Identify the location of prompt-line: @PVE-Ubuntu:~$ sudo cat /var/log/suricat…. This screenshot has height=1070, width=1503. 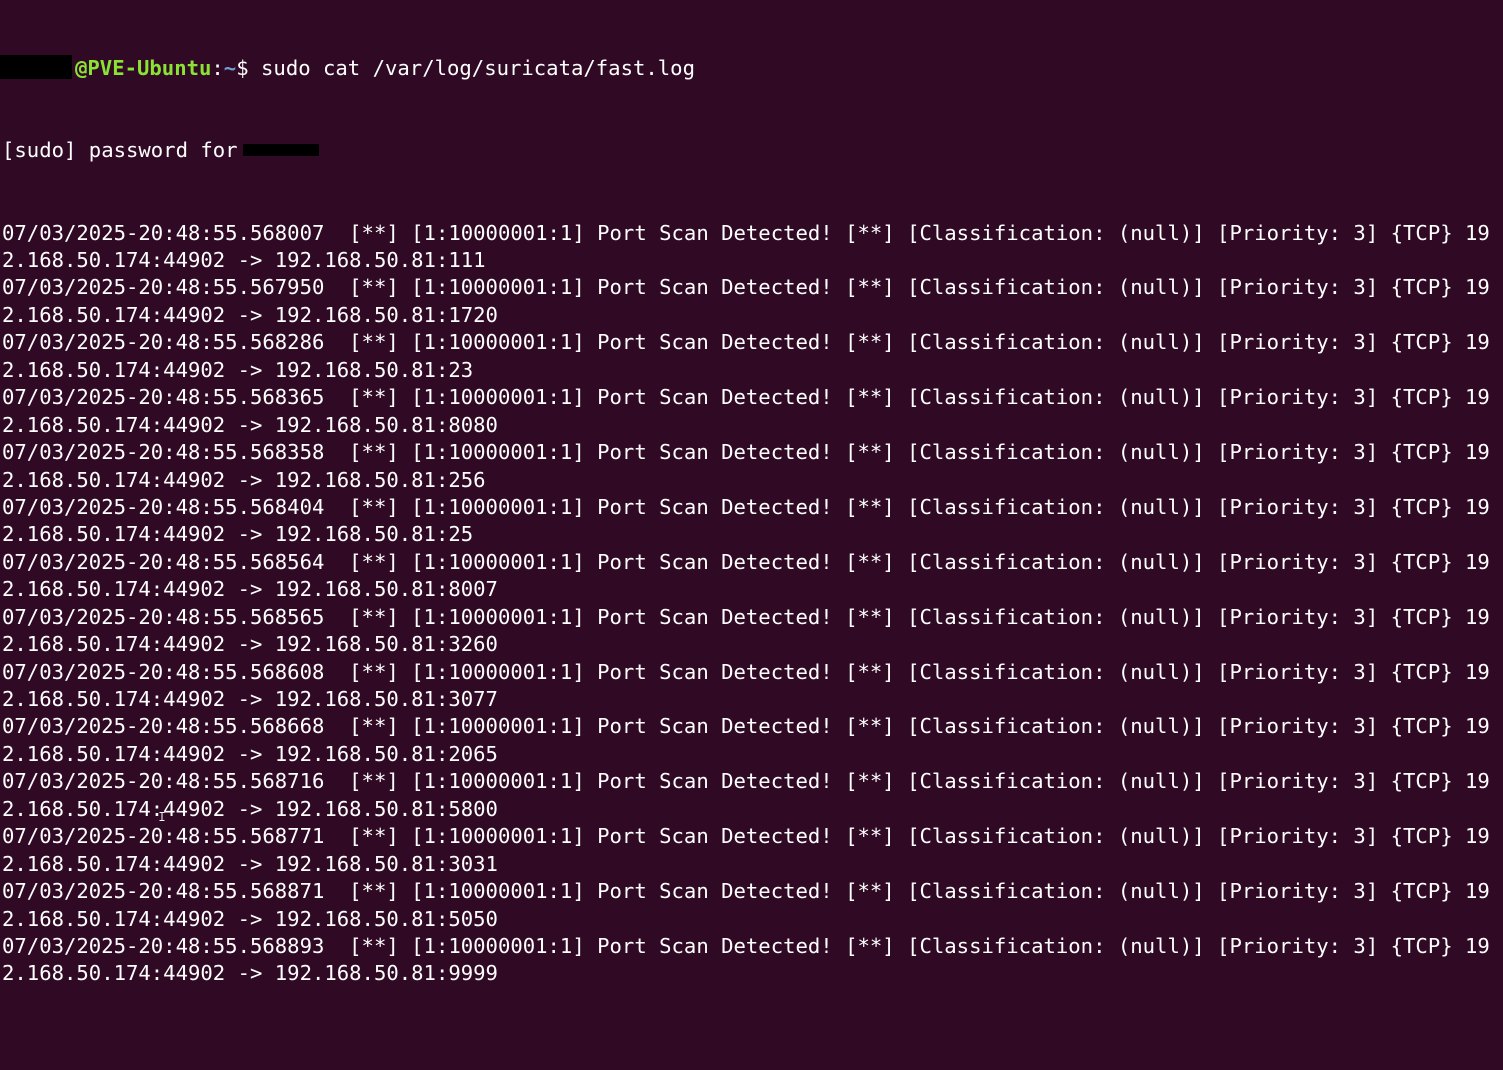
(751, 68).